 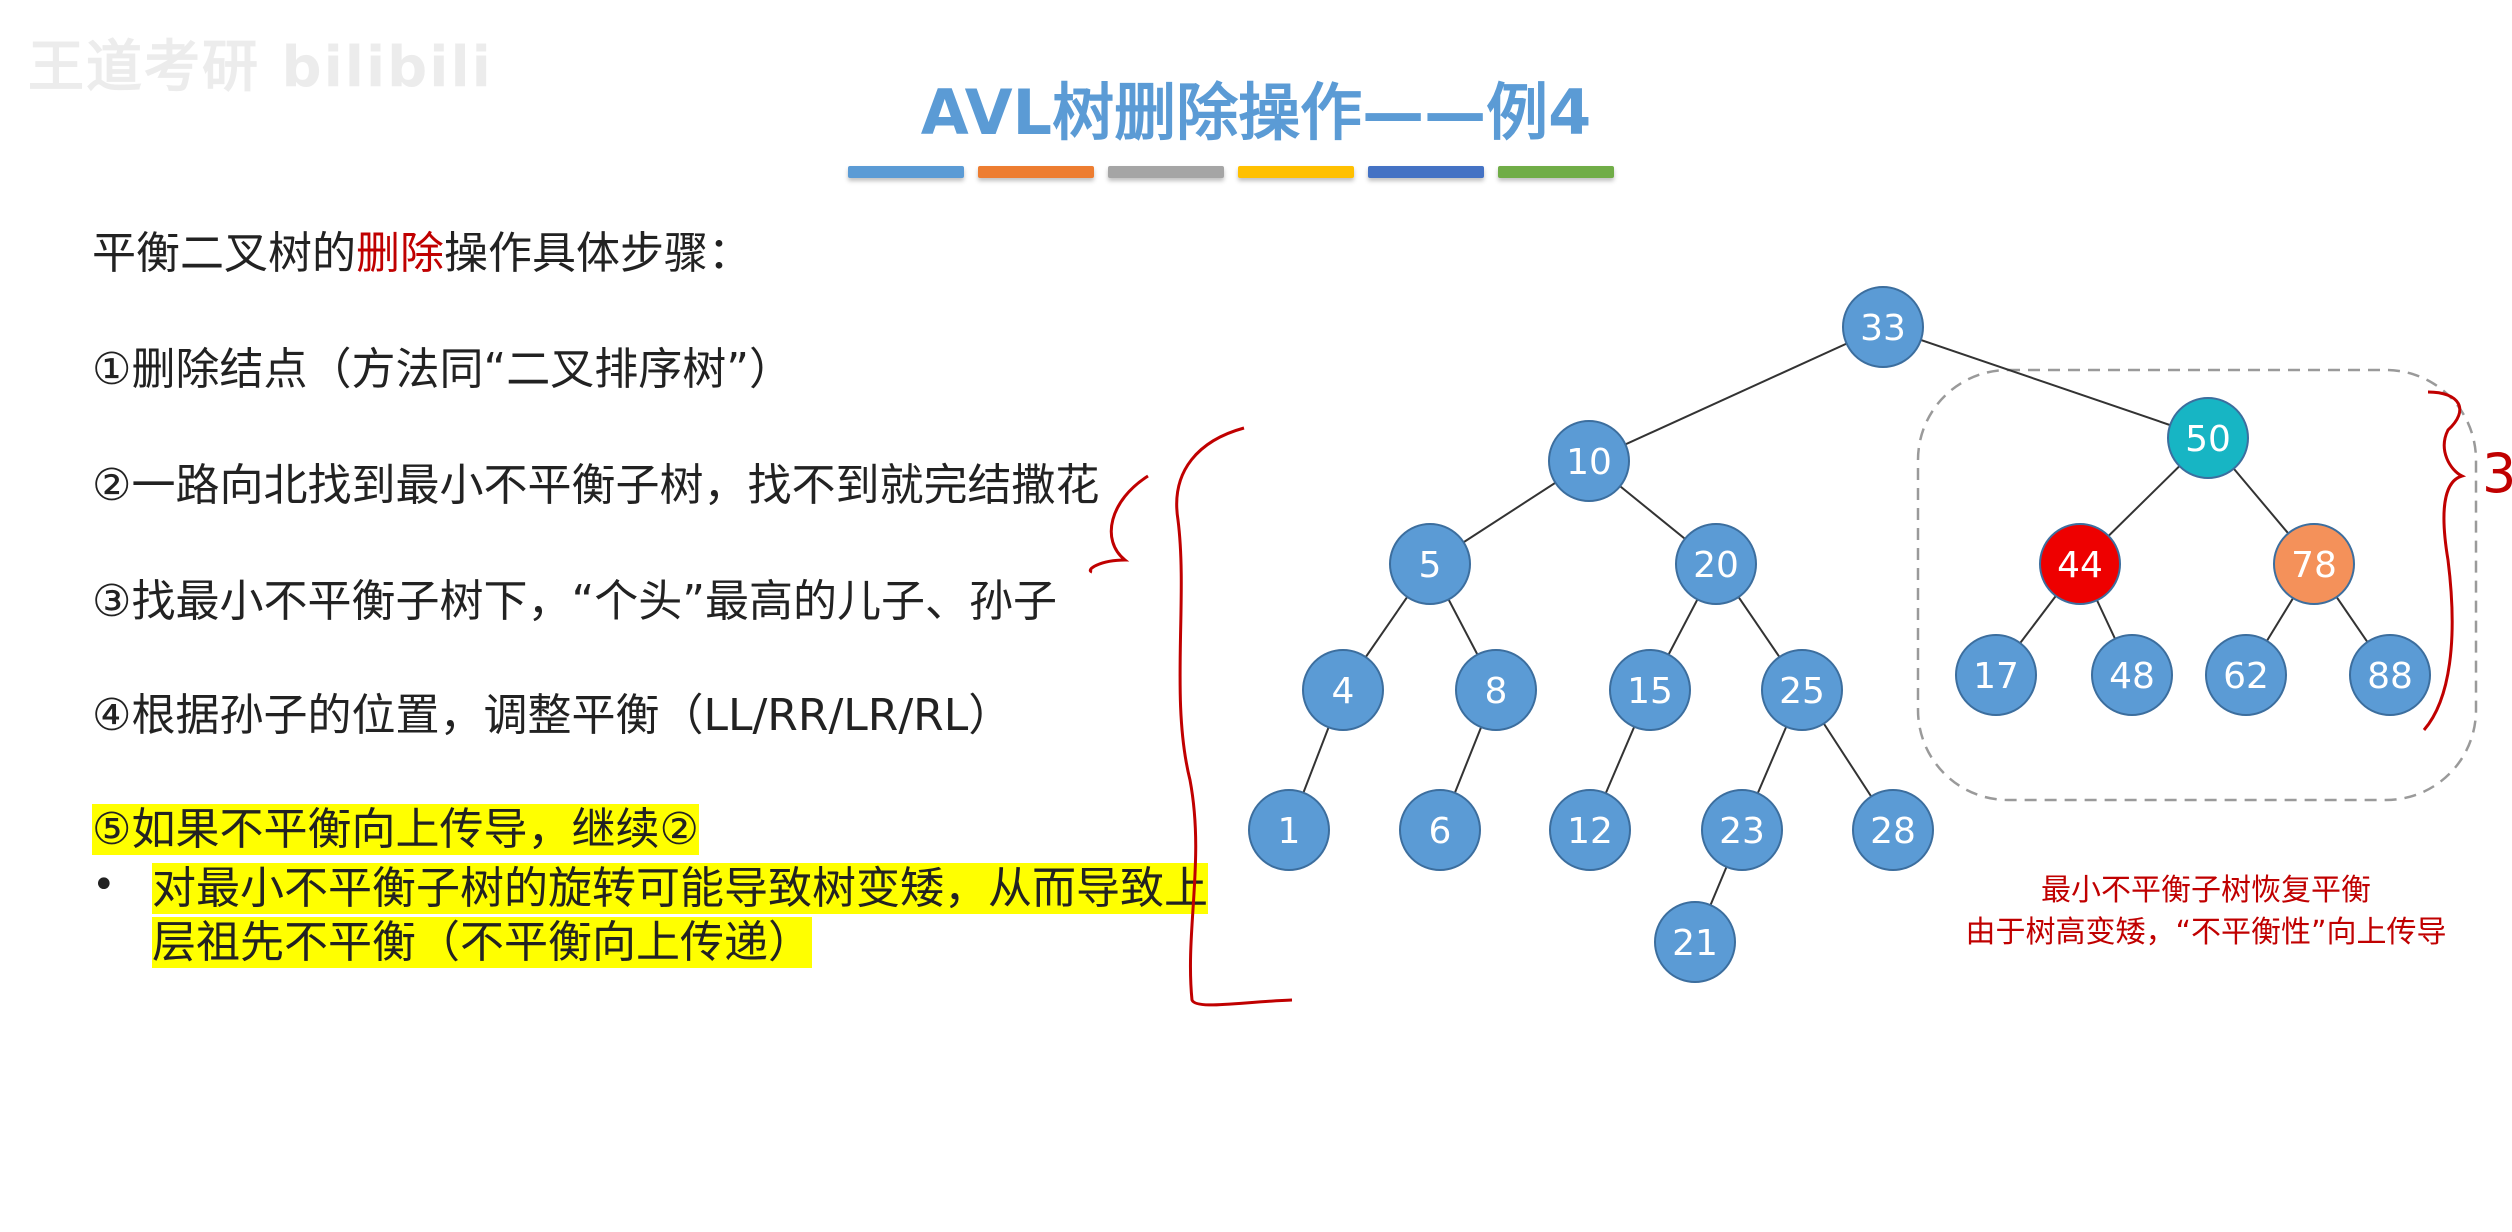 What do you see at coordinates (1650, 691) in the screenshot?
I see `tree-node-label-15: 15` at bounding box center [1650, 691].